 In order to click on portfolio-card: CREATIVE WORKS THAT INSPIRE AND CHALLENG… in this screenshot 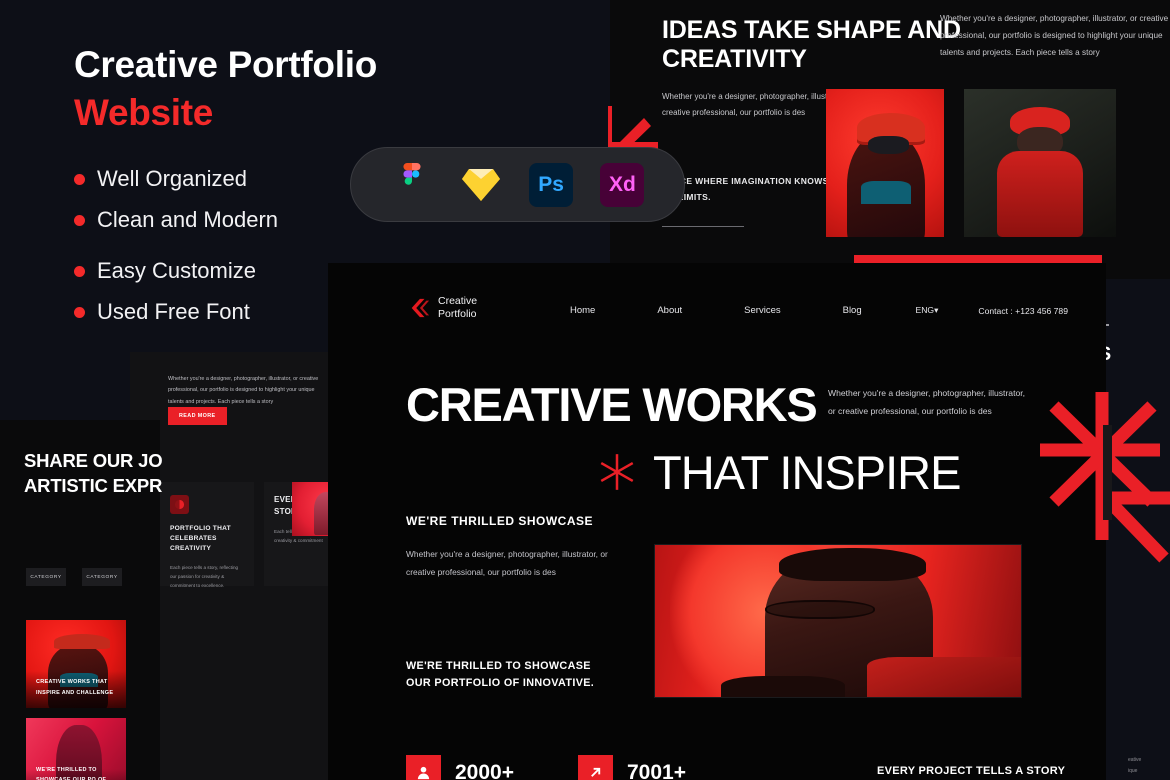, I will do `click(76, 664)`.